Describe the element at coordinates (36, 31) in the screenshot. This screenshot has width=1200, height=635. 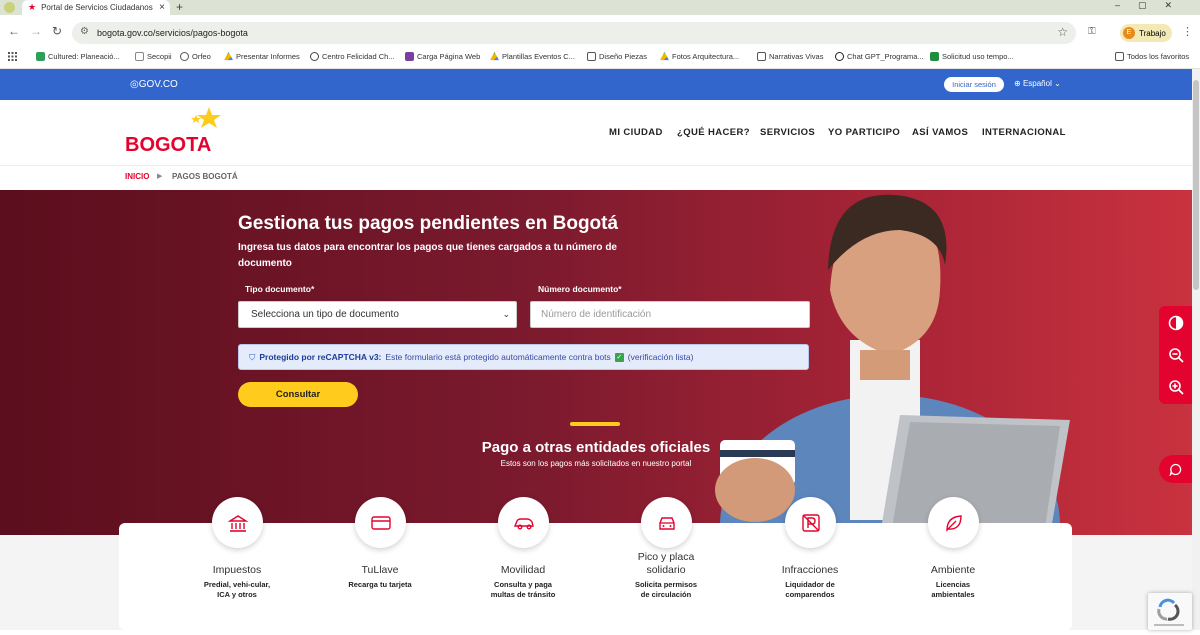
I see `forward-icon: →` at that location.